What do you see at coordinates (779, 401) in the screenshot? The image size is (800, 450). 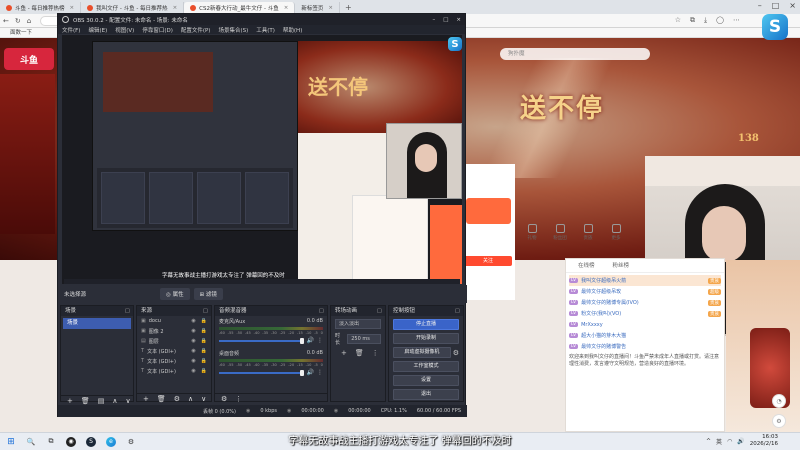 I see `chat-bubble-icon: ◔` at bounding box center [779, 401].